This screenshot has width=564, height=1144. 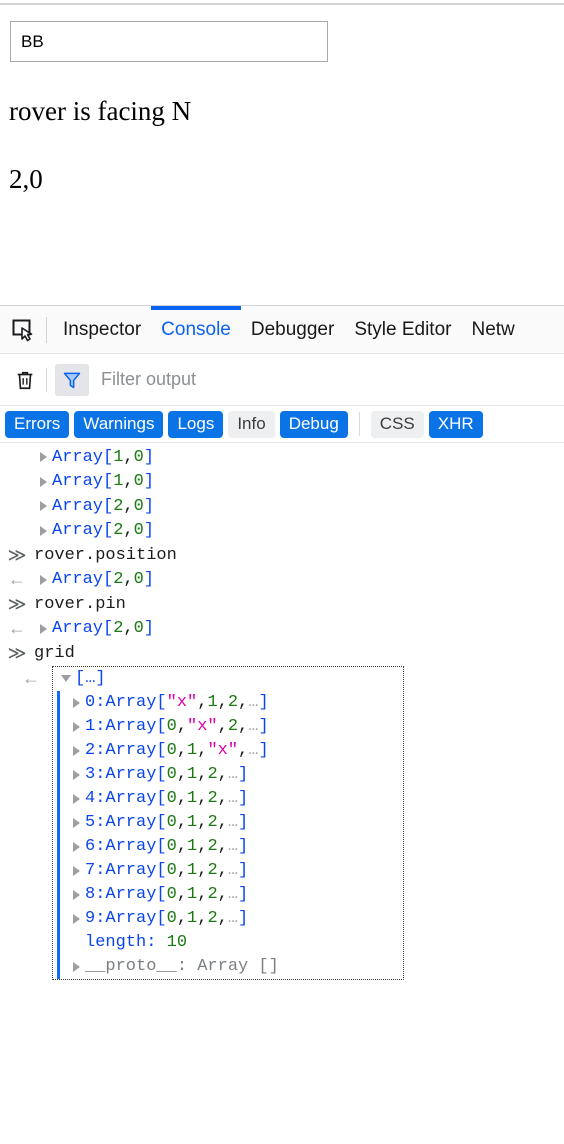 I want to click on array-index-row: 7: Array [ 0, 1, 2, … ], so click(x=228, y=870).